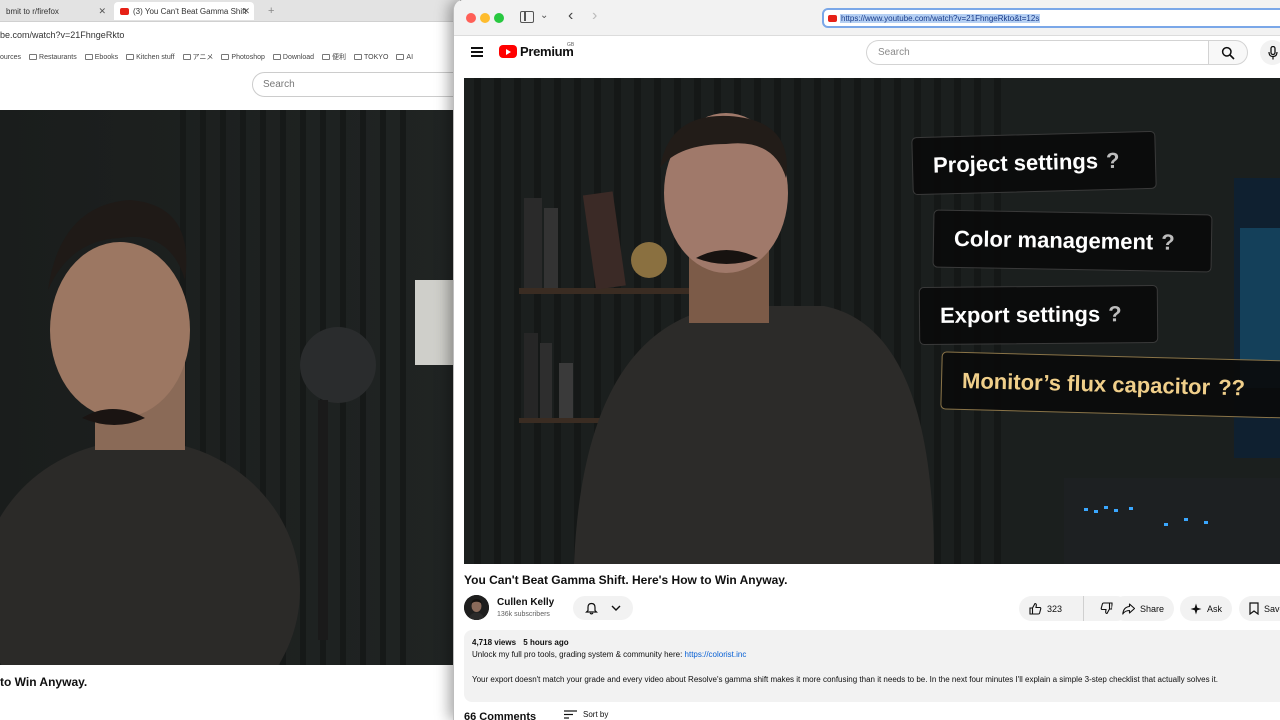 Image resolution: width=1280 pixels, height=720 pixels. I want to click on overlay-text: Color management, so click(1053, 240).